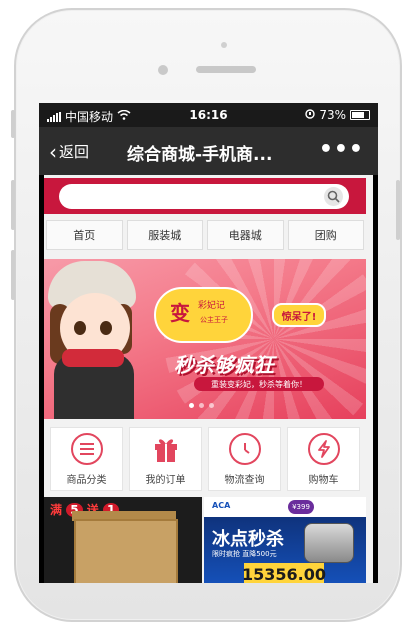 The image size is (410, 622). Describe the element at coordinates (244, 554) in the screenshot. I see `promo-subtitle: 限时疯抢 直降500元` at that location.